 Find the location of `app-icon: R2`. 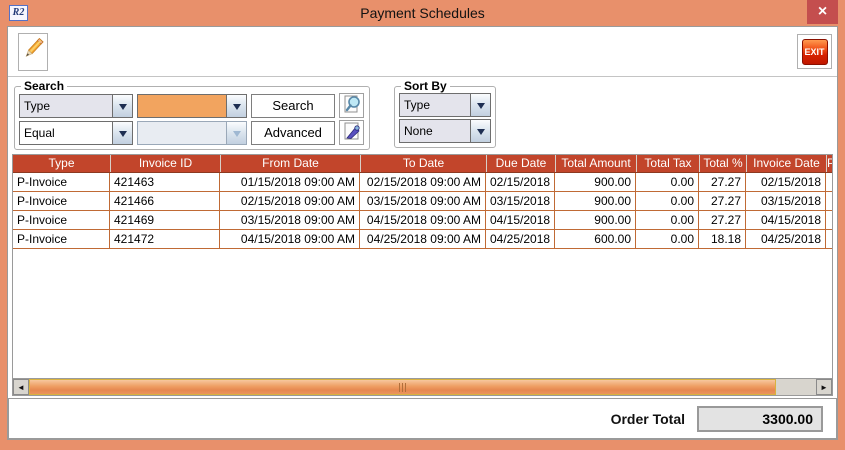

app-icon: R2 is located at coordinates (18, 13).